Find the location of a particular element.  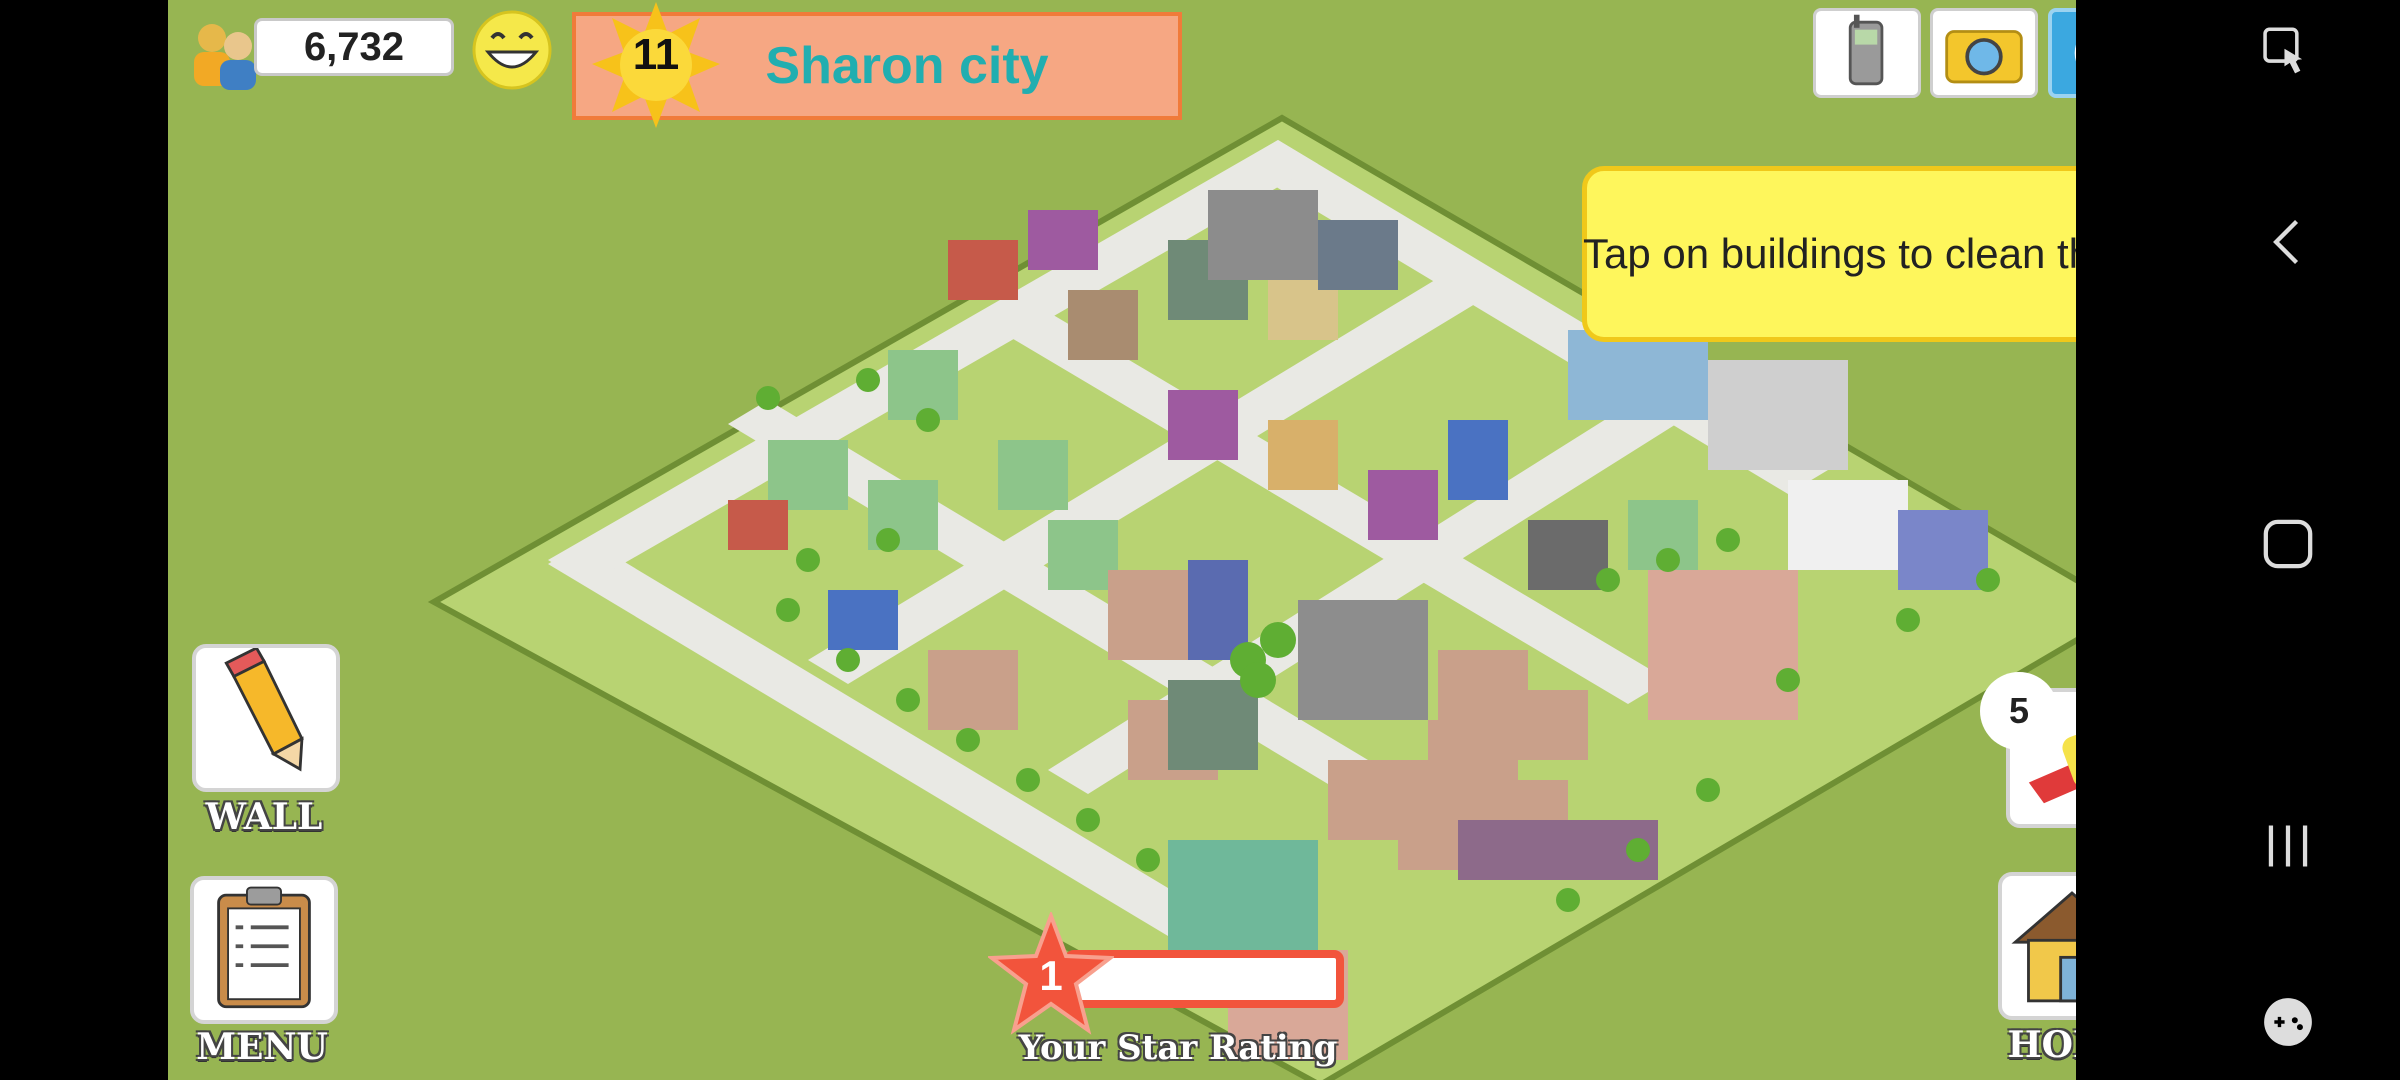

house-icon is located at coordinates (2043, 947).